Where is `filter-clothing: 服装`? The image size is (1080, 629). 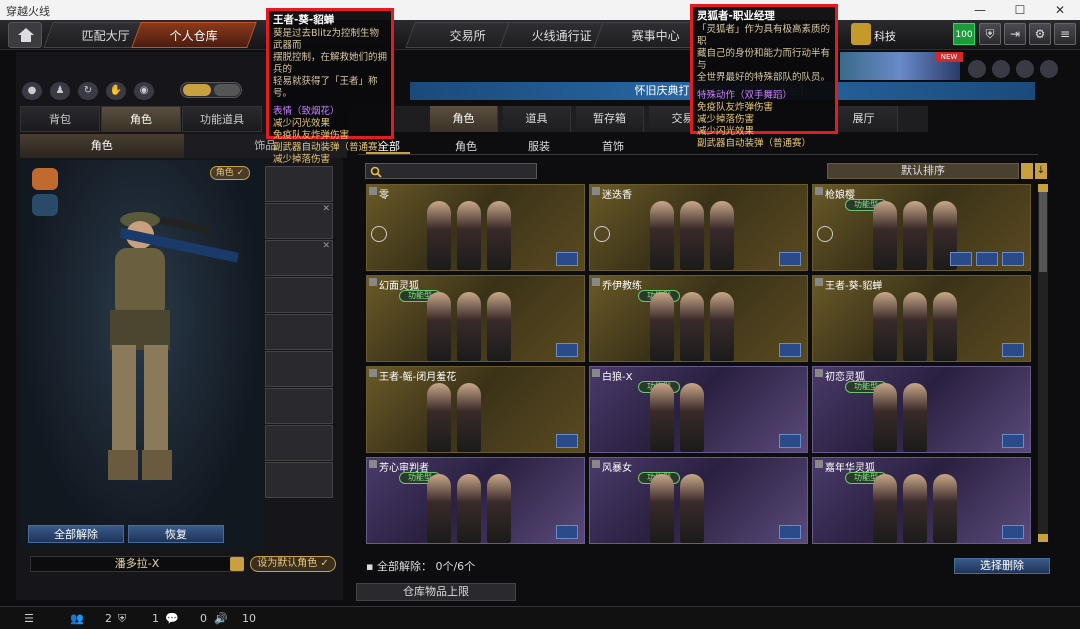
filter-clothing: 服装 is located at coordinates (539, 146).